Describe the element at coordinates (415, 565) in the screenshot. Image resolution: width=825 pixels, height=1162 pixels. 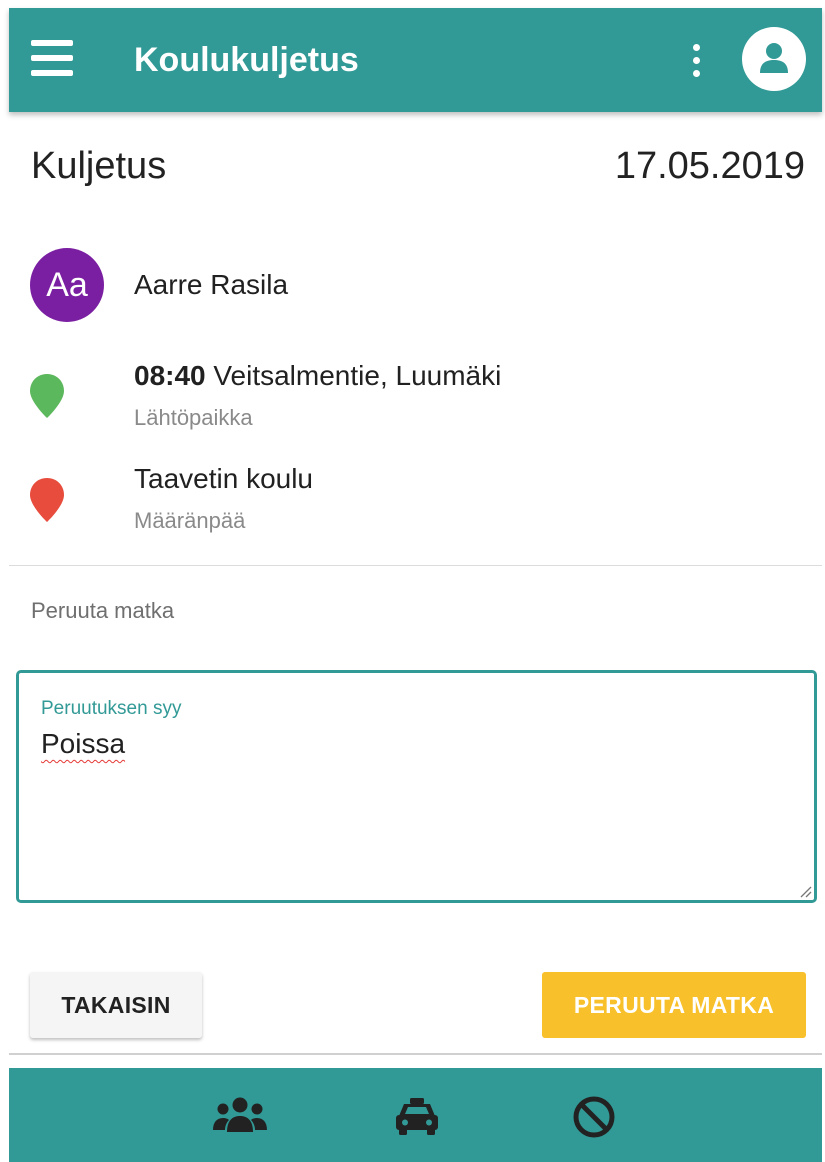
I see `section-divider` at that location.